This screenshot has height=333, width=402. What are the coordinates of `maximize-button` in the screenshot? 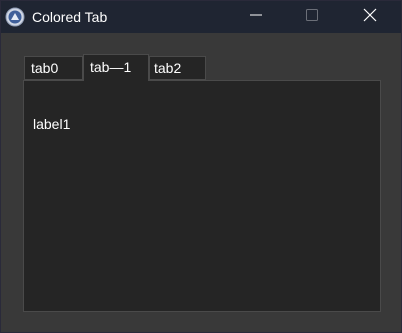 It's located at (312, 17).